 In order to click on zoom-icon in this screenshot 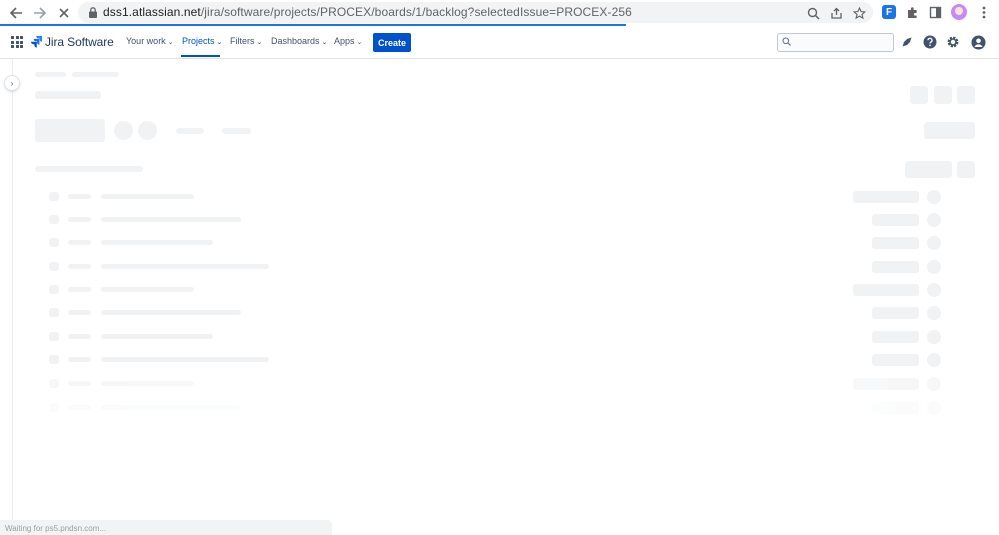, I will do `click(813, 13)`.